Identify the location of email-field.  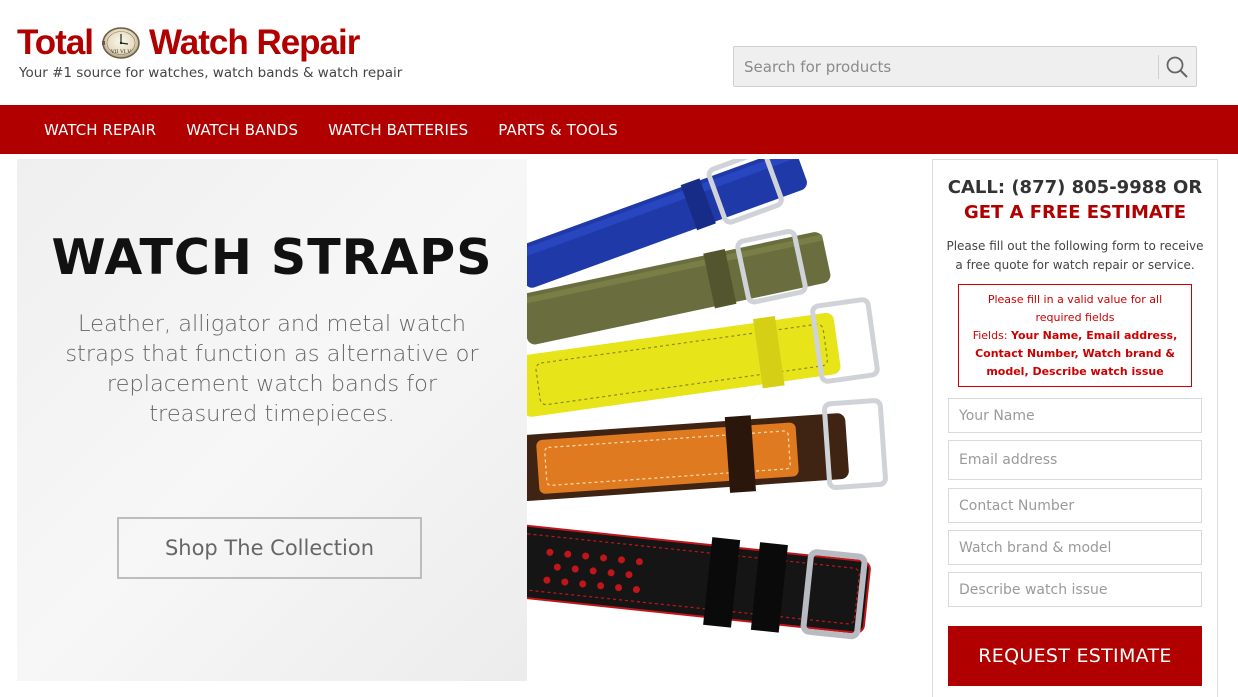
(1075, 460).